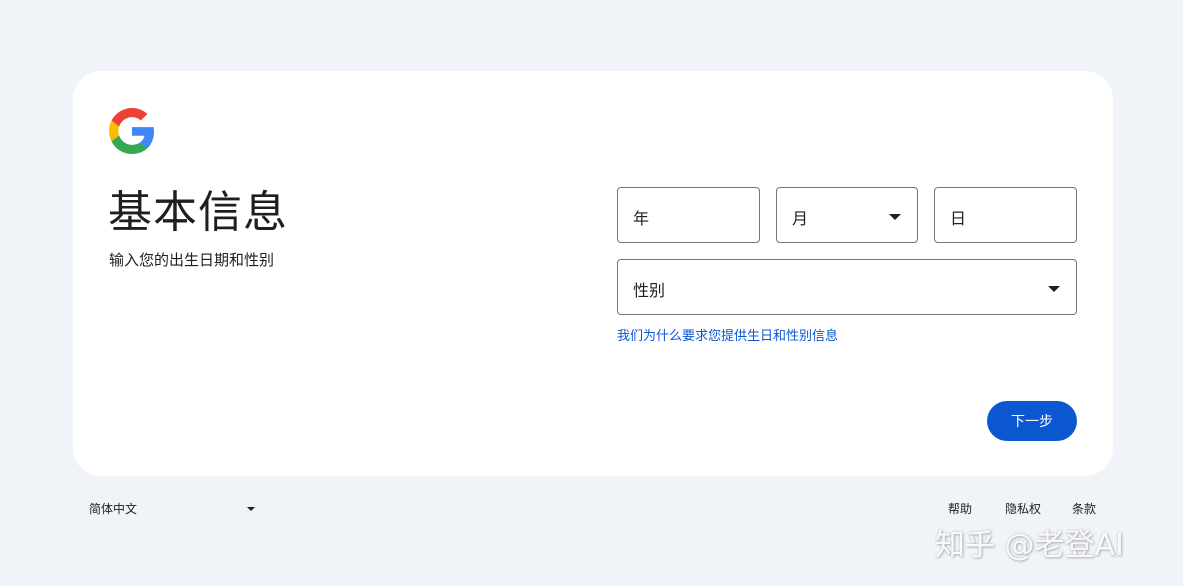 The image size is (1183, 586). Describe the element at coordinates (641, 218) in the screenshot. I see `year-field-label: 年` at that location.